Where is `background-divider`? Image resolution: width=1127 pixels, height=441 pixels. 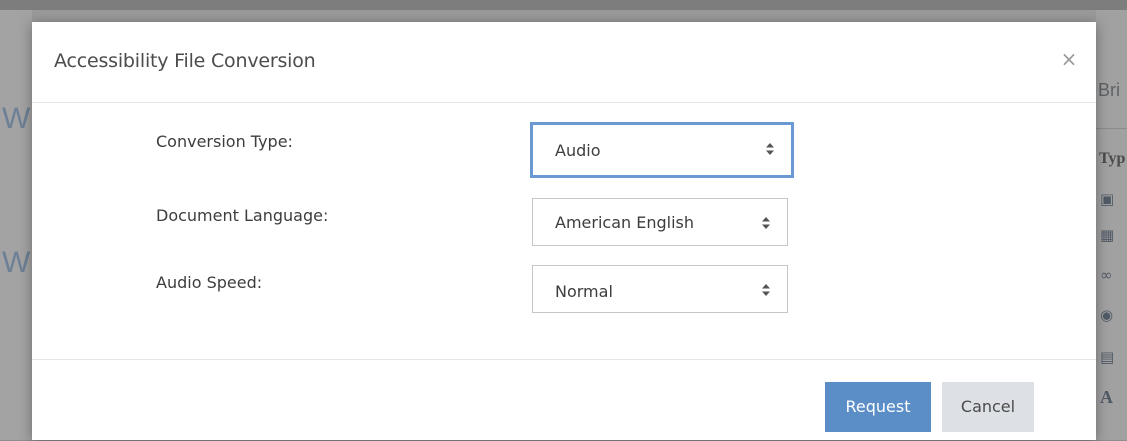
background-divider is located at coordinates (1111, 128).